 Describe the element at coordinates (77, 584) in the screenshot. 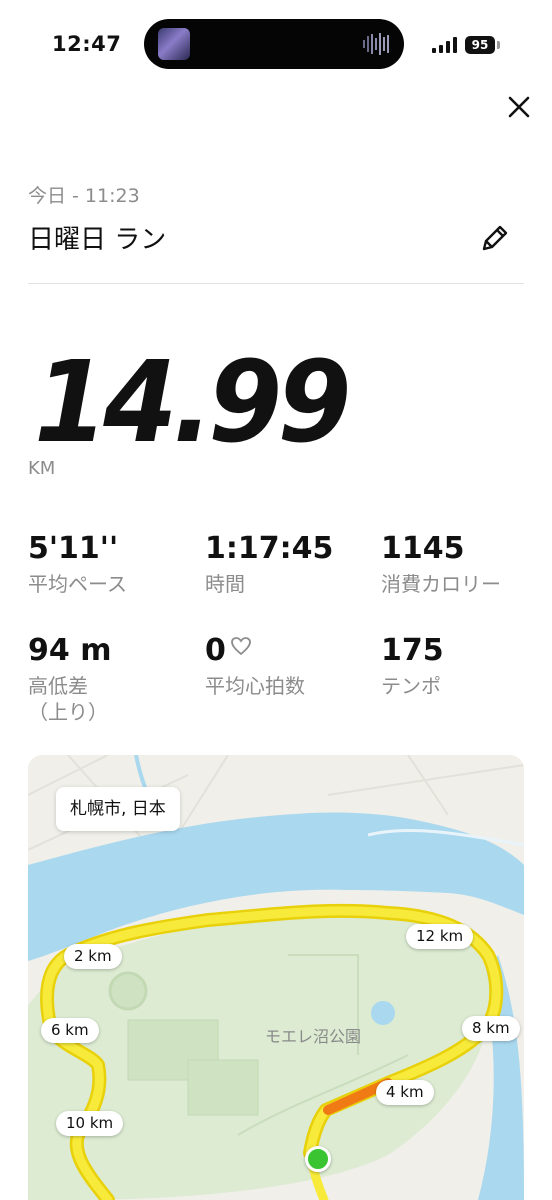

I see `stat-label: 平均ペース` at that location.